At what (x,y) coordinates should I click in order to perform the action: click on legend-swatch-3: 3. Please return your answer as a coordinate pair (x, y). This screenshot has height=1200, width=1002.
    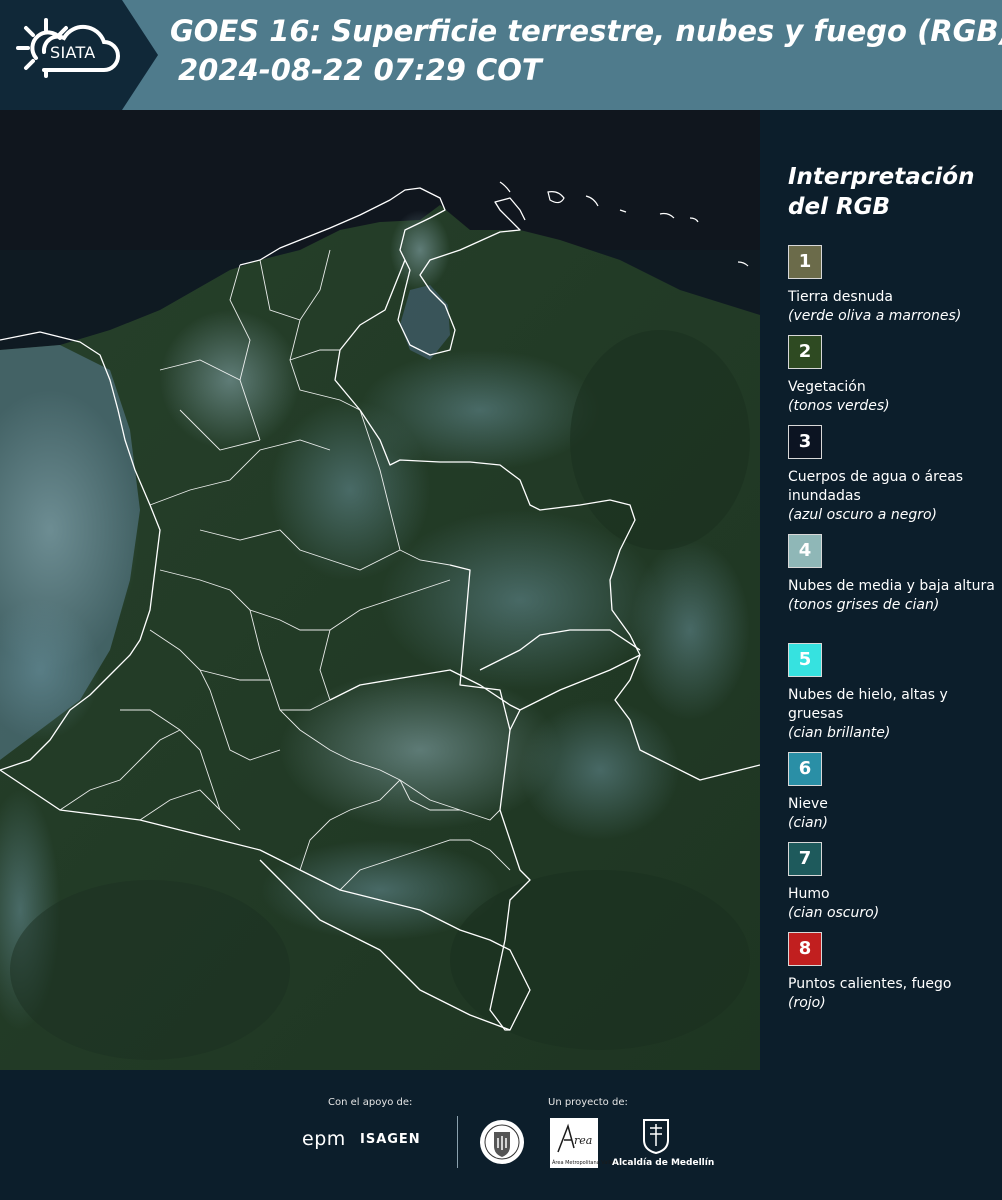
    Looking at the image, I should click on (805, 442).